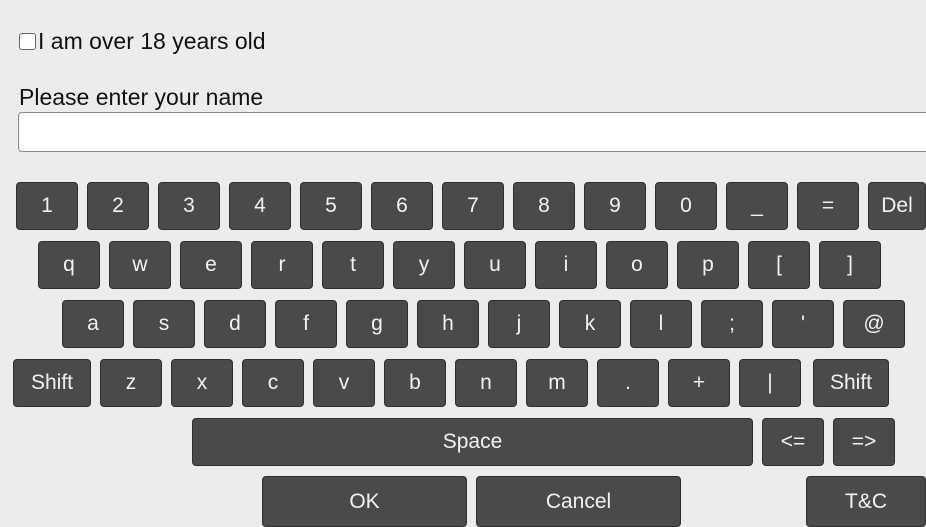 The height and width of the screenshot is (527, 926). What do you see at coordinates (615, 206) in the screenshot?
I see `key-9: 9` at bounding box center [615, 206].